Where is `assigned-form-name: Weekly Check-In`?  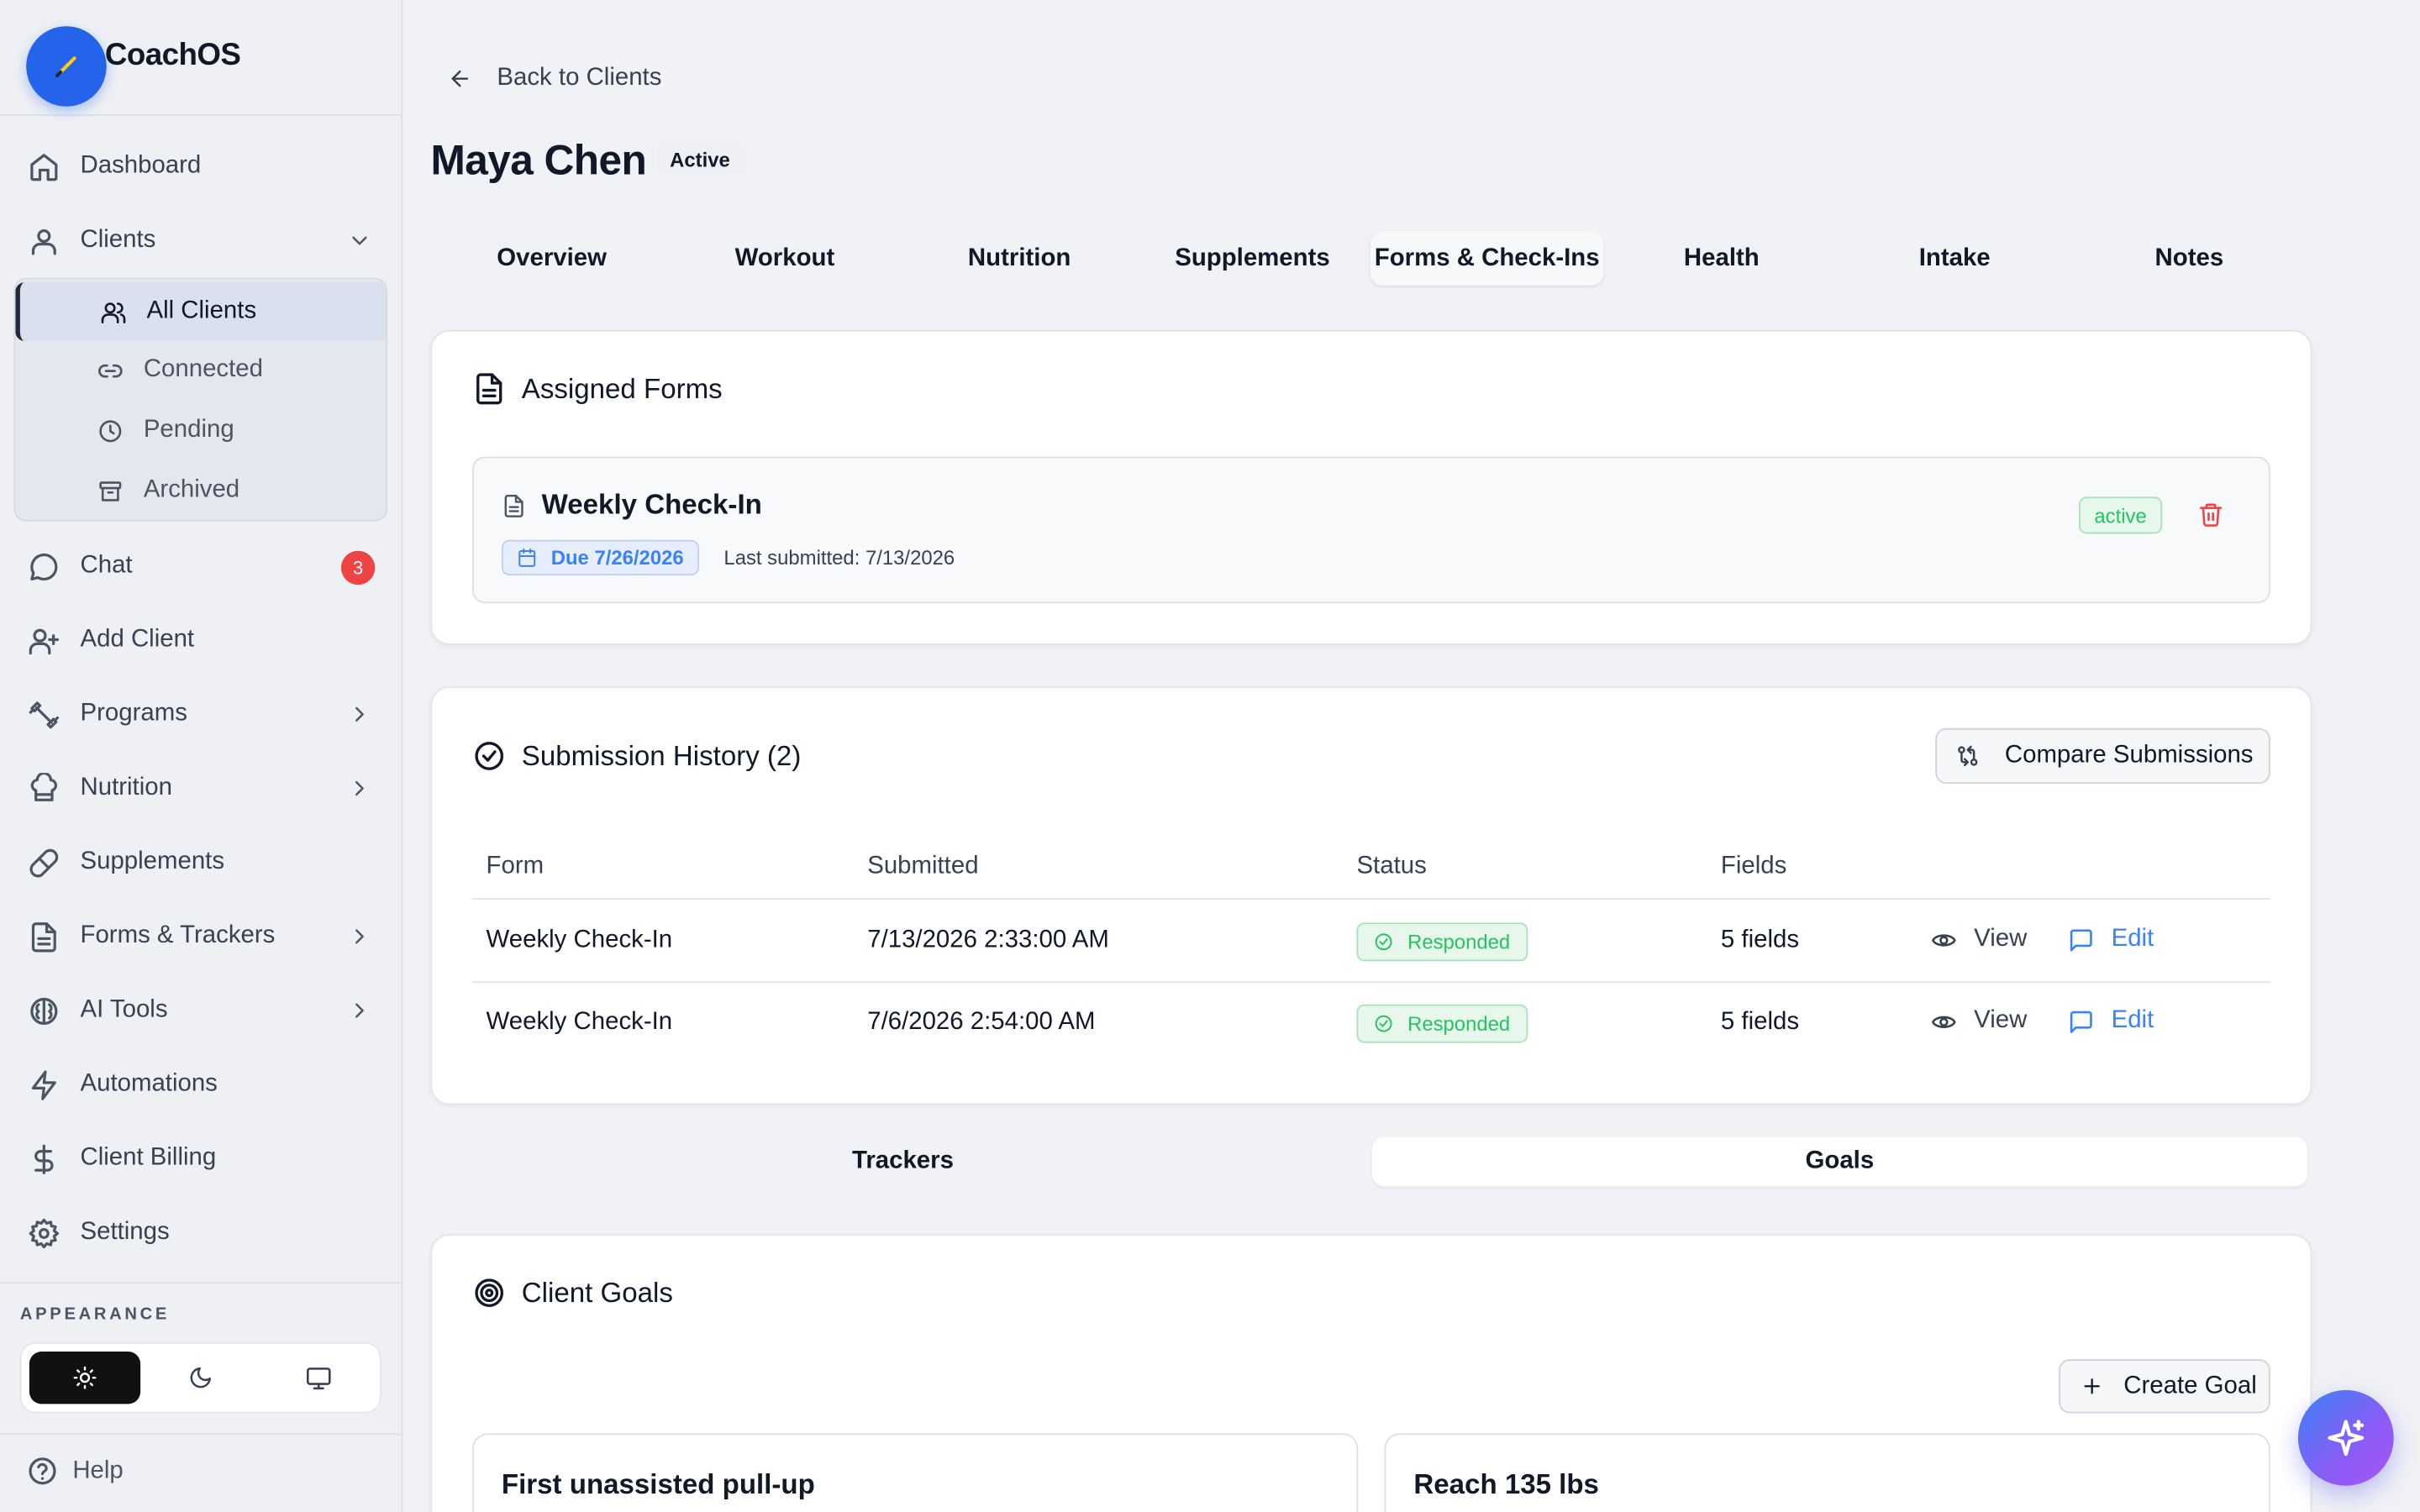
assigned-form-name: Weekly Check-In is located at coordinates (632, 505).